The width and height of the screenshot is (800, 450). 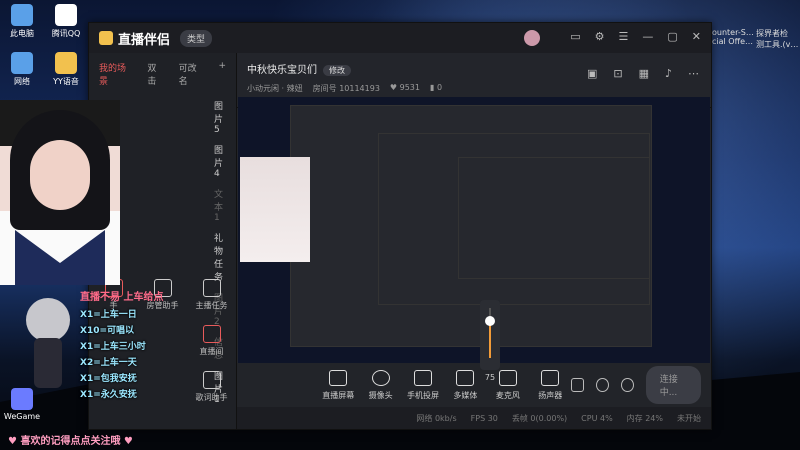 I want to click on gift-menu-line: X1=上车一日, so click(x=108, y=315).